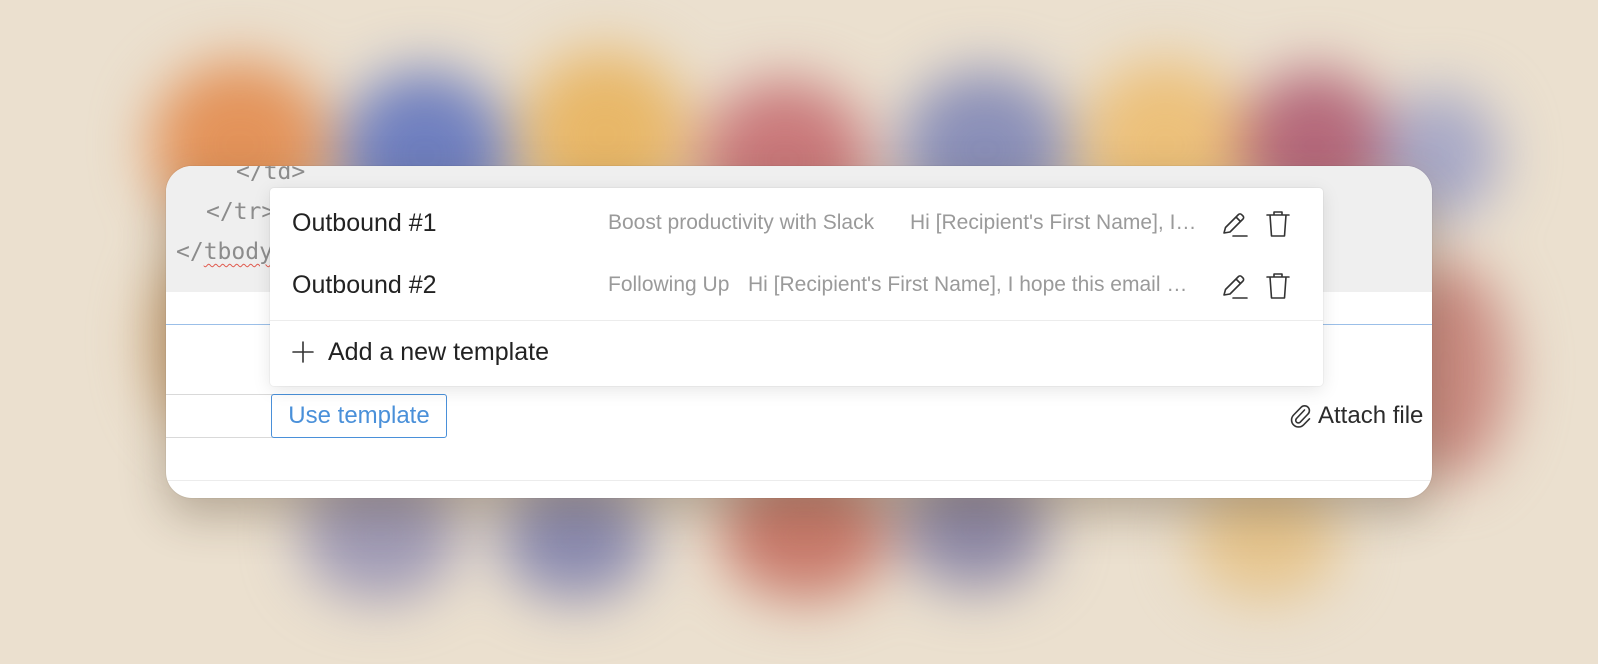 The width and height of the screenshot is (1598, 664). I want to click on attach-file-button: Attach file, so click(1356, 416).